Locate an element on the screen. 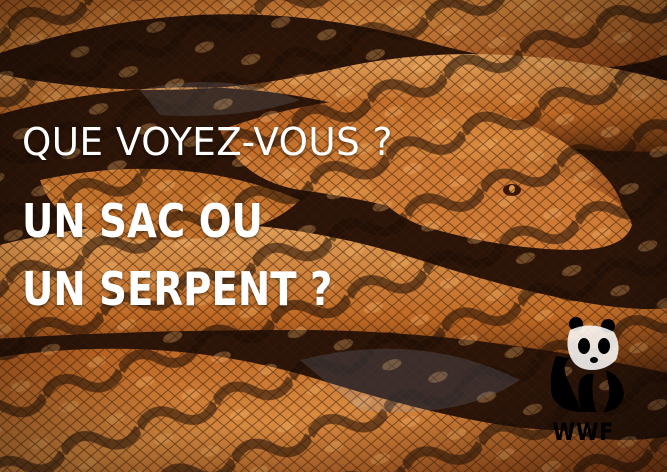  headline-question: QUE VOYEZ-VOUS ? is located at coordinates (207, 142).